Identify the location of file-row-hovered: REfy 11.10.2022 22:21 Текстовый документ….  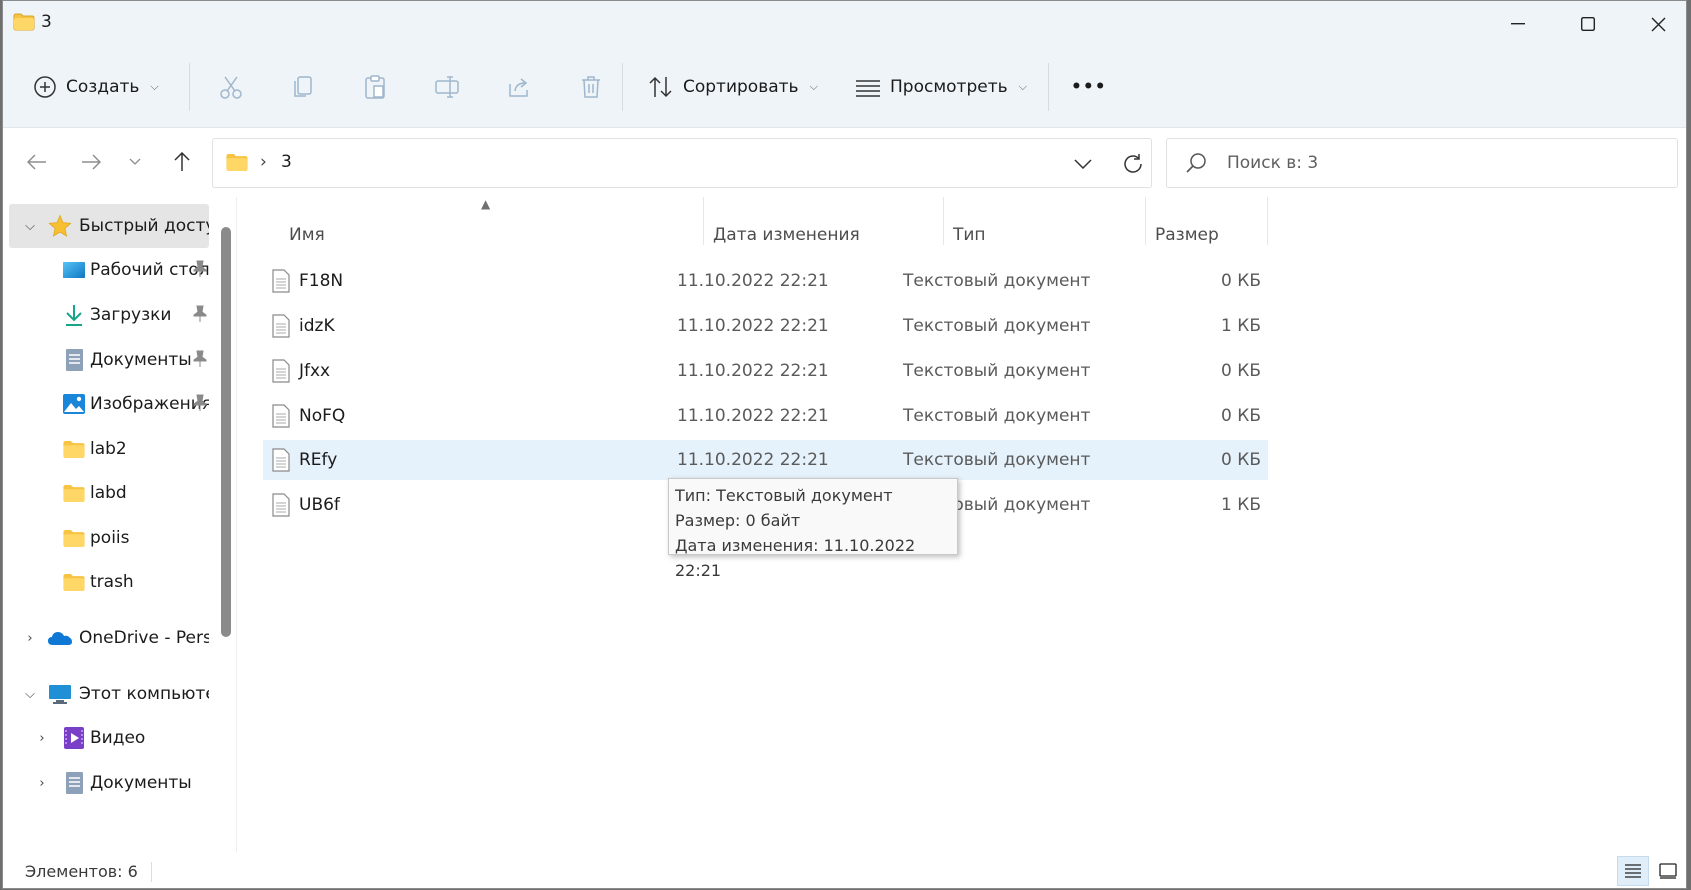
(765, 460).